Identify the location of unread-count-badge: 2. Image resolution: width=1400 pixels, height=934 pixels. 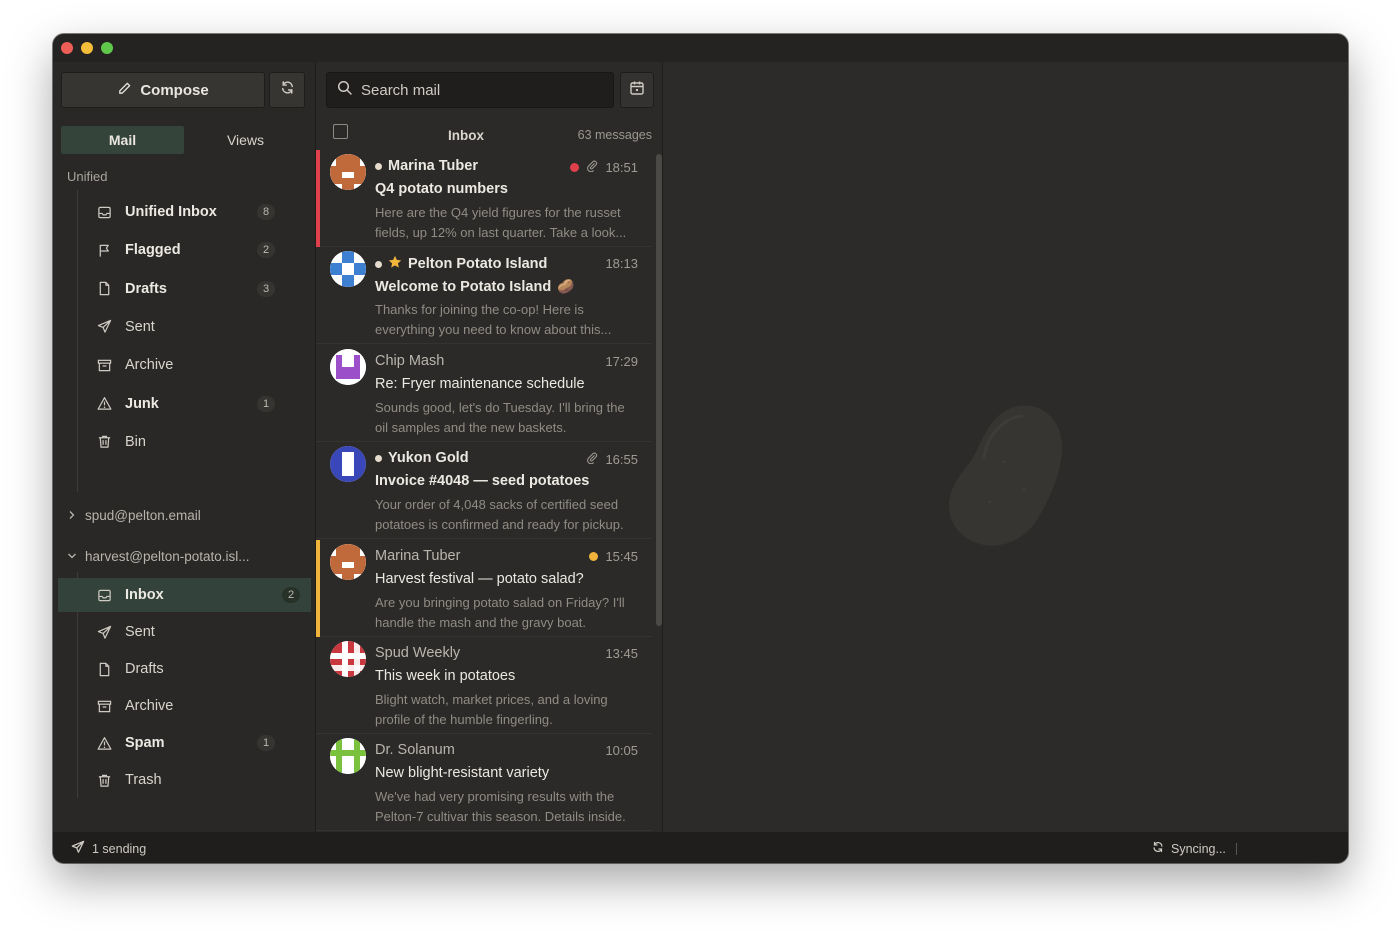
(266, 250).